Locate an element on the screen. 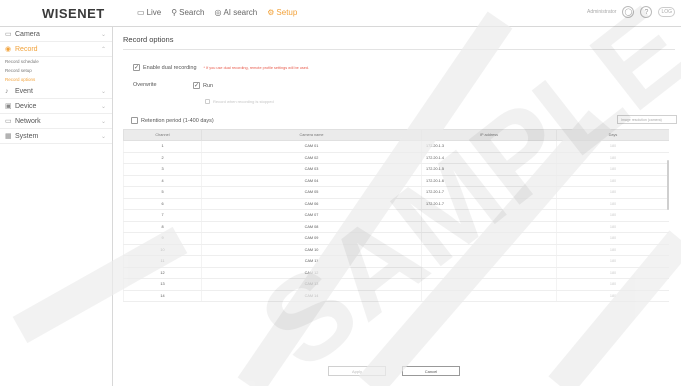 This screenshot has width=681, height=386. chevron-up-icon: ⌃ is located at coordinates (103, 49).